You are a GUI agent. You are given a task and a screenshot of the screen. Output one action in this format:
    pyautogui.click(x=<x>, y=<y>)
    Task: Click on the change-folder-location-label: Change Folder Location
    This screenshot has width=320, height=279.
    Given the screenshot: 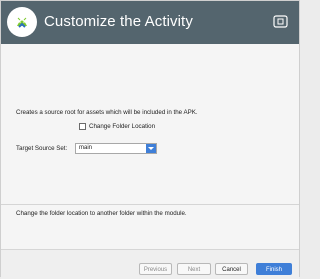 What is the action you would take?
    pyautogui.click(x=122, y=126)
    